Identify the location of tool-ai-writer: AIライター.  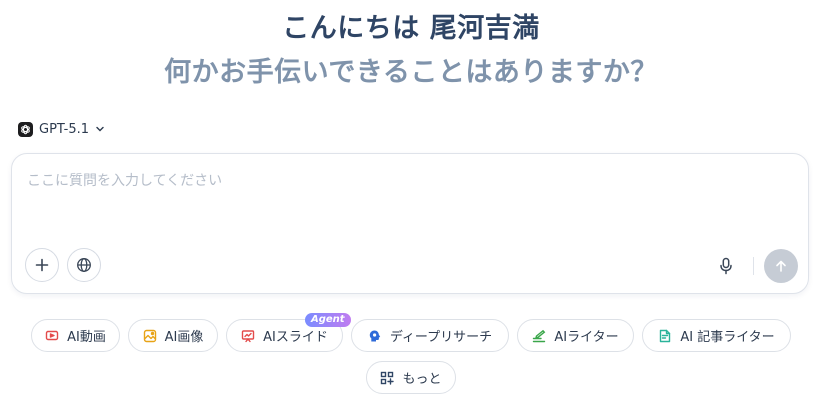
(575, 335).